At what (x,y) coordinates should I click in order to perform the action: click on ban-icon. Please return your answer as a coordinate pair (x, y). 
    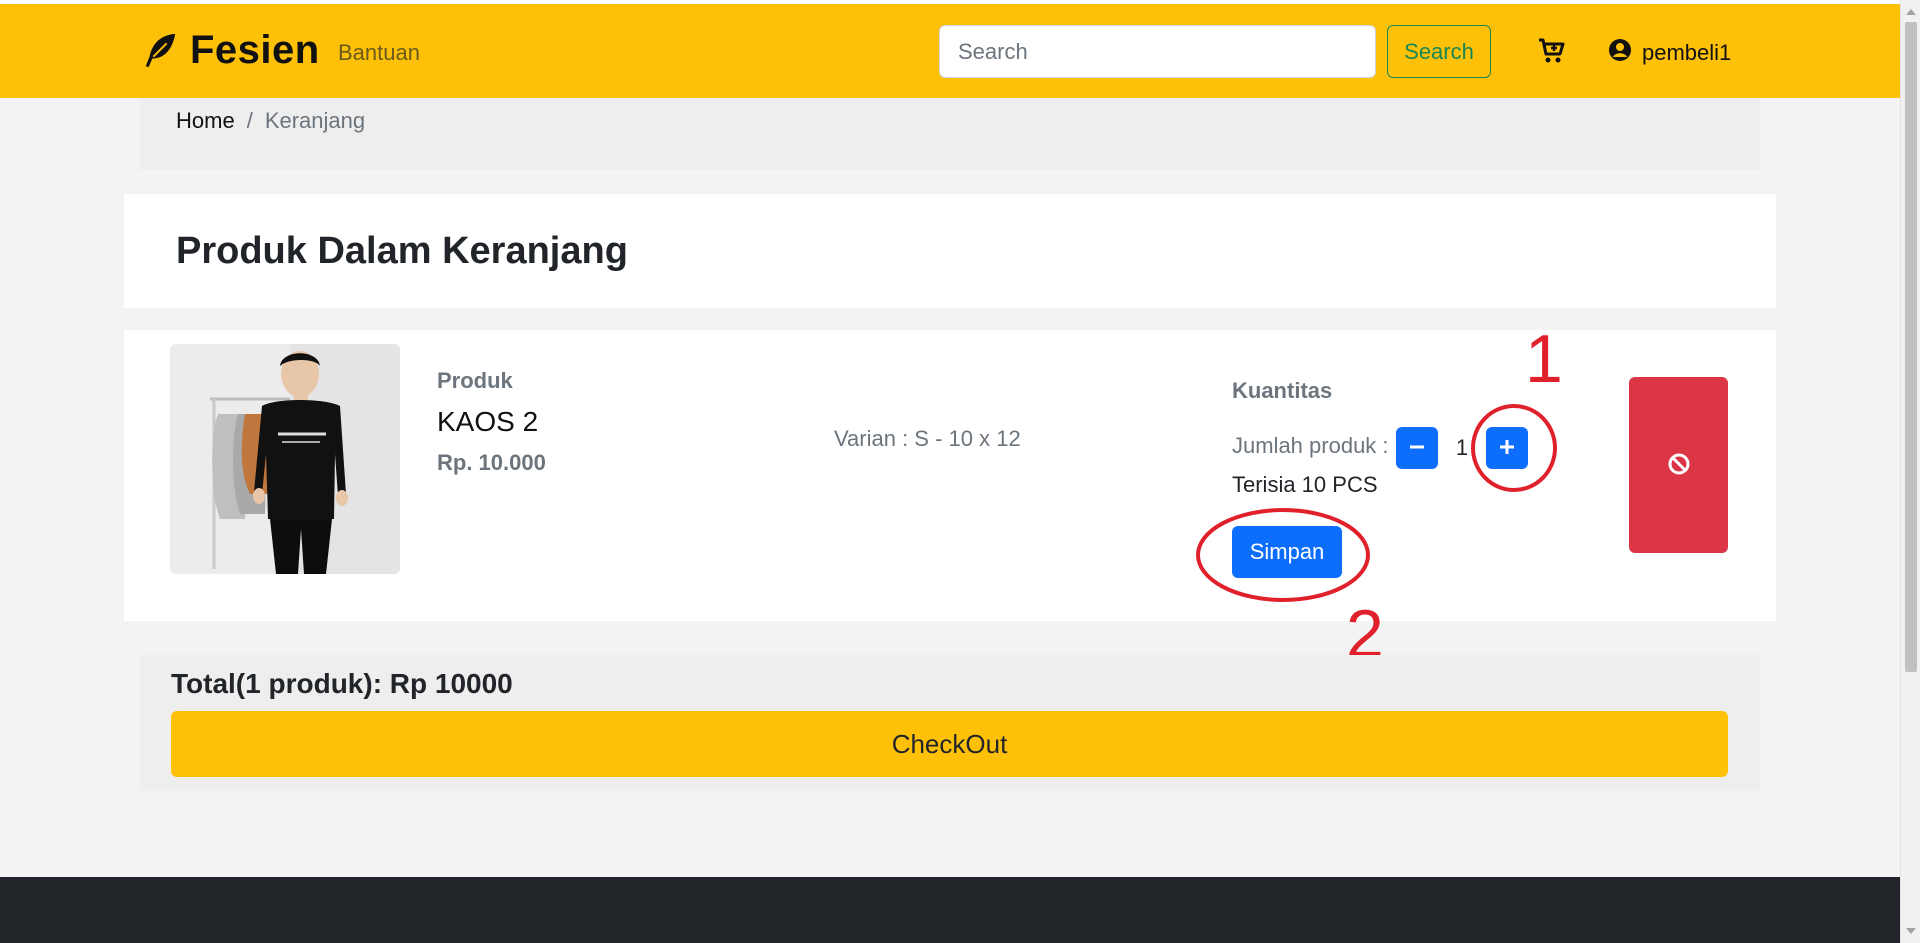
    Looking at the image, I should click on (1679, 465).